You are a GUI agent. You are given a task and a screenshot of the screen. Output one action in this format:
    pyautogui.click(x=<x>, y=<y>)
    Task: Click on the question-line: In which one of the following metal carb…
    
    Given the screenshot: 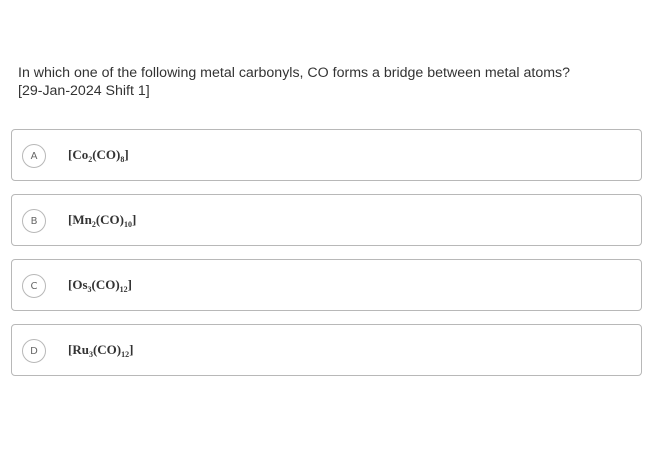 What is the action you would take?
    pyautogui.click(x=294, y=73)
    